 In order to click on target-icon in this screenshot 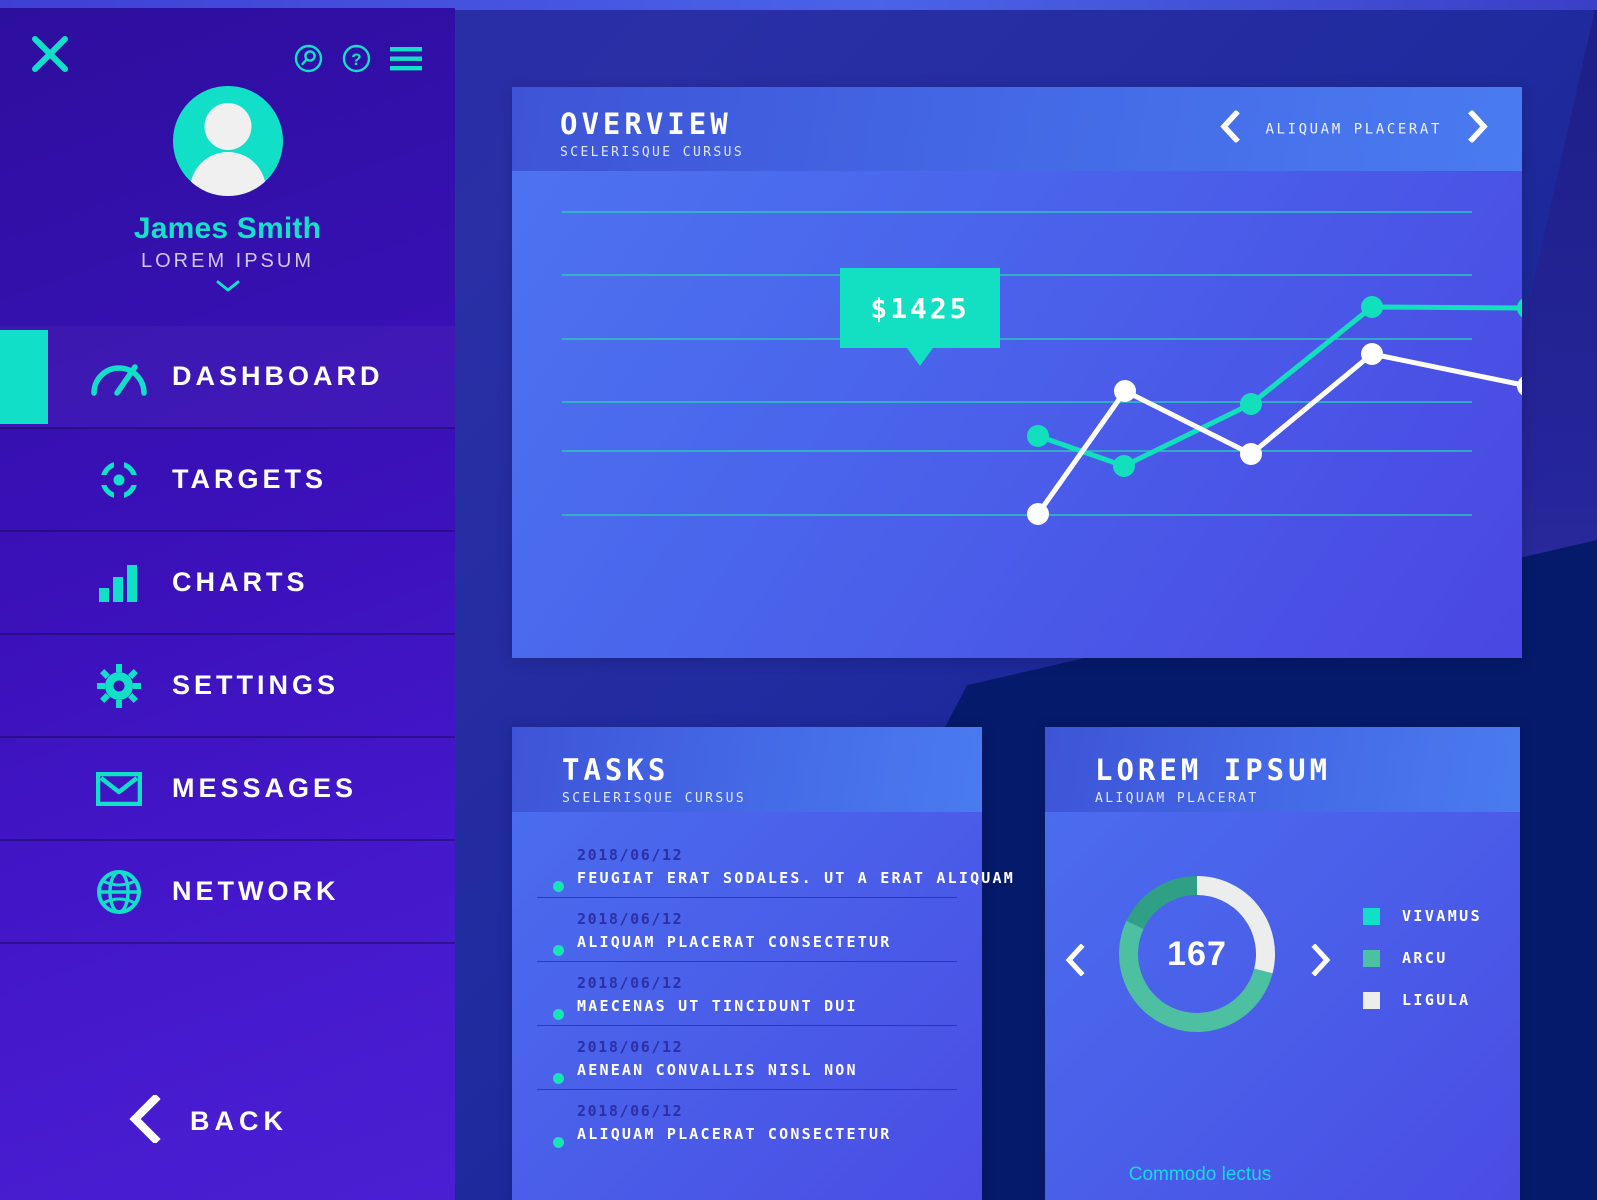, I will do `click(119, 479)`.